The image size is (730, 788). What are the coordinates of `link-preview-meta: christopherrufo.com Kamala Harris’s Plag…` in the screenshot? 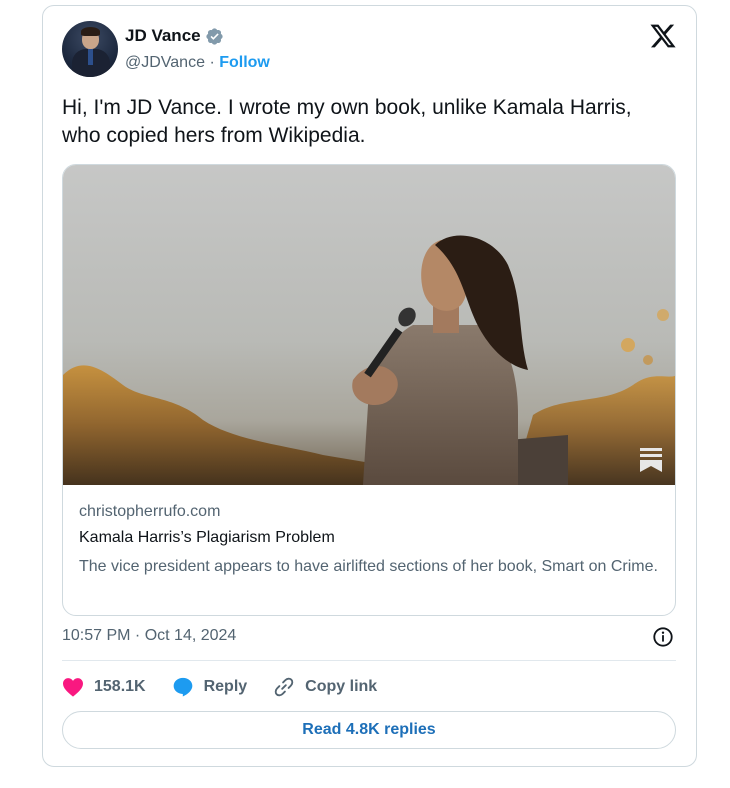 It's located at (369, 540).